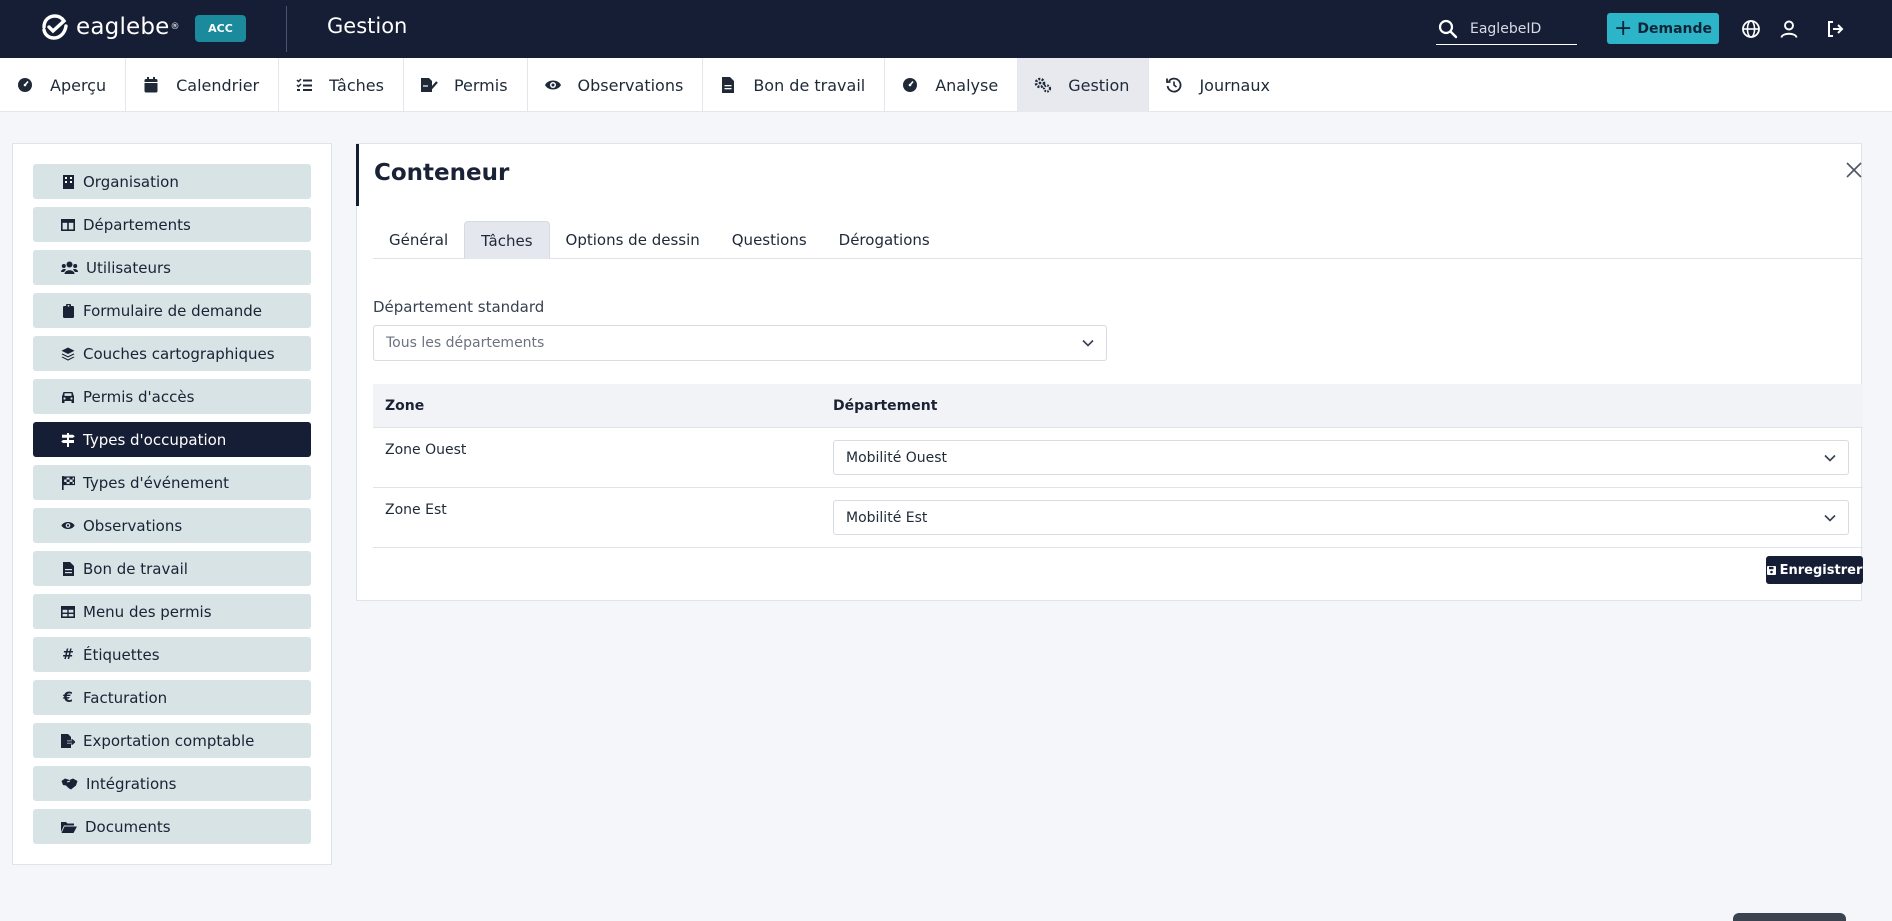 The image size is (1892, 921). I want to click on calendar-icon, so click(151, 85).